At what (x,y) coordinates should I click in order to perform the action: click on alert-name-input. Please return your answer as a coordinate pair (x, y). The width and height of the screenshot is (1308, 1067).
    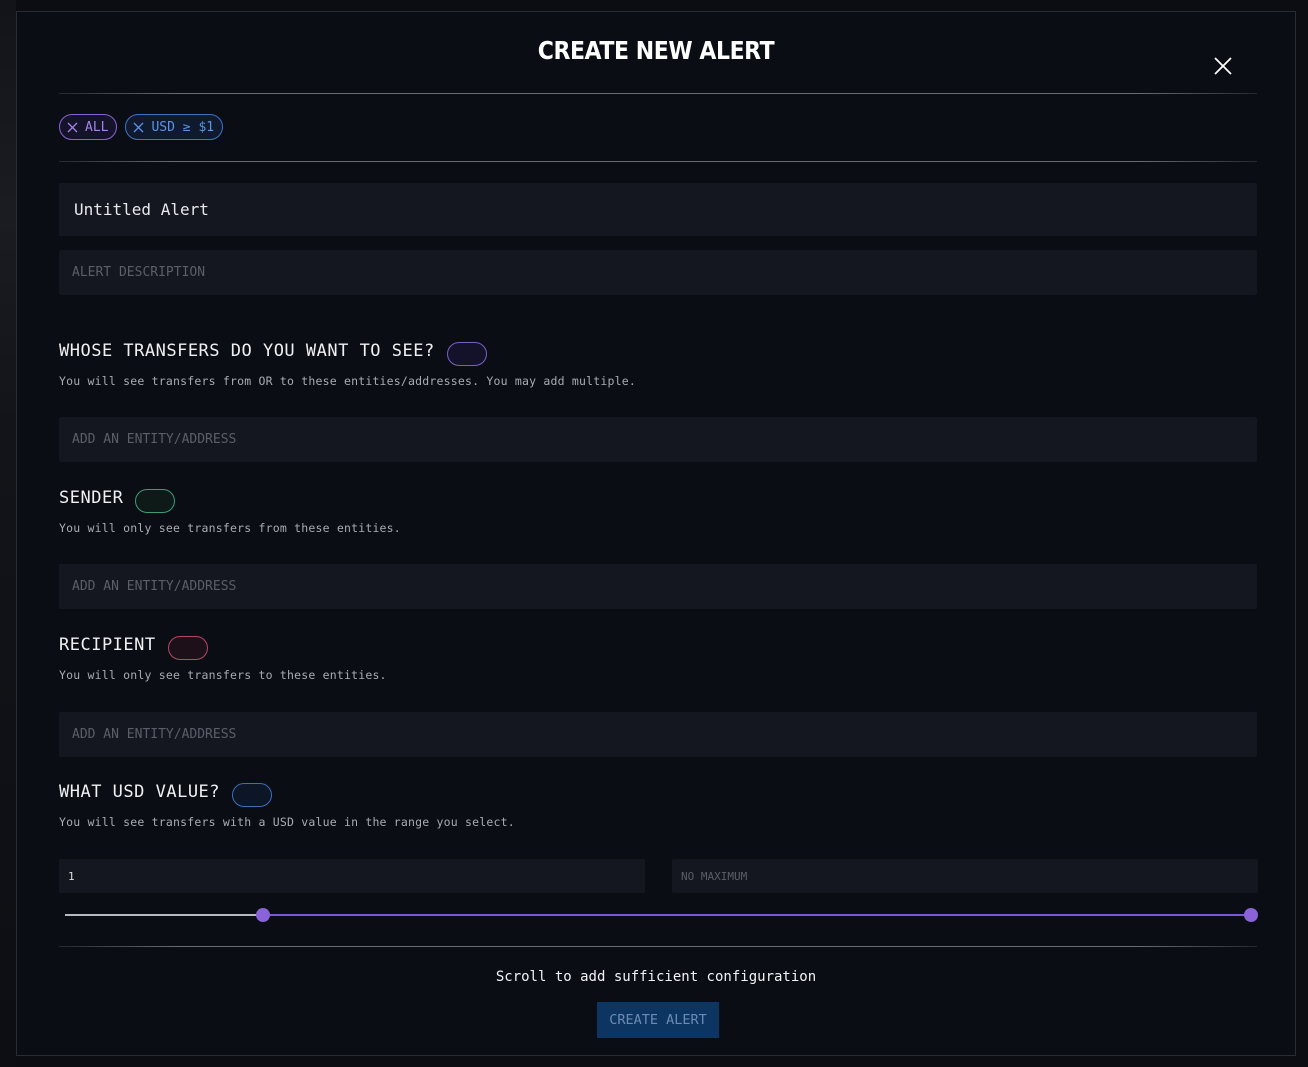
    Looking at the image, I should click on (658, 209).